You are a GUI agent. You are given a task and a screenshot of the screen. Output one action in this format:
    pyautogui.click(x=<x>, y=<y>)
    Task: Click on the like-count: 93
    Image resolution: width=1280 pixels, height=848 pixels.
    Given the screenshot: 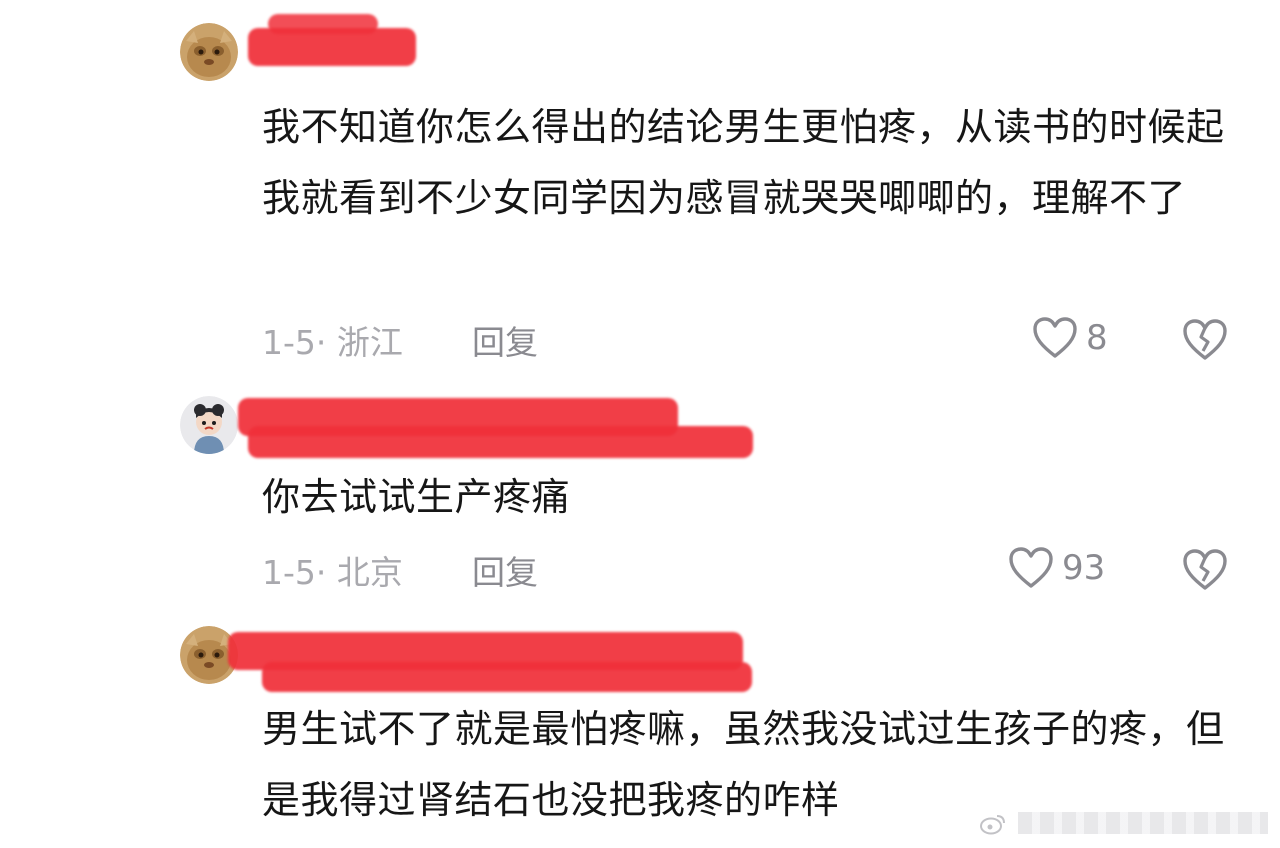 What is the action you would take?
    pyautogui.click(x=1084, y=568)
    